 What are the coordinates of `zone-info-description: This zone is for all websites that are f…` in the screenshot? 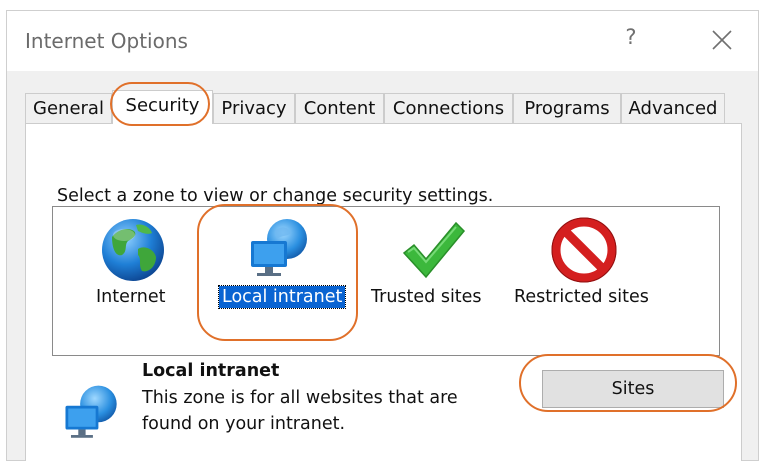 It's located at (300, 411).